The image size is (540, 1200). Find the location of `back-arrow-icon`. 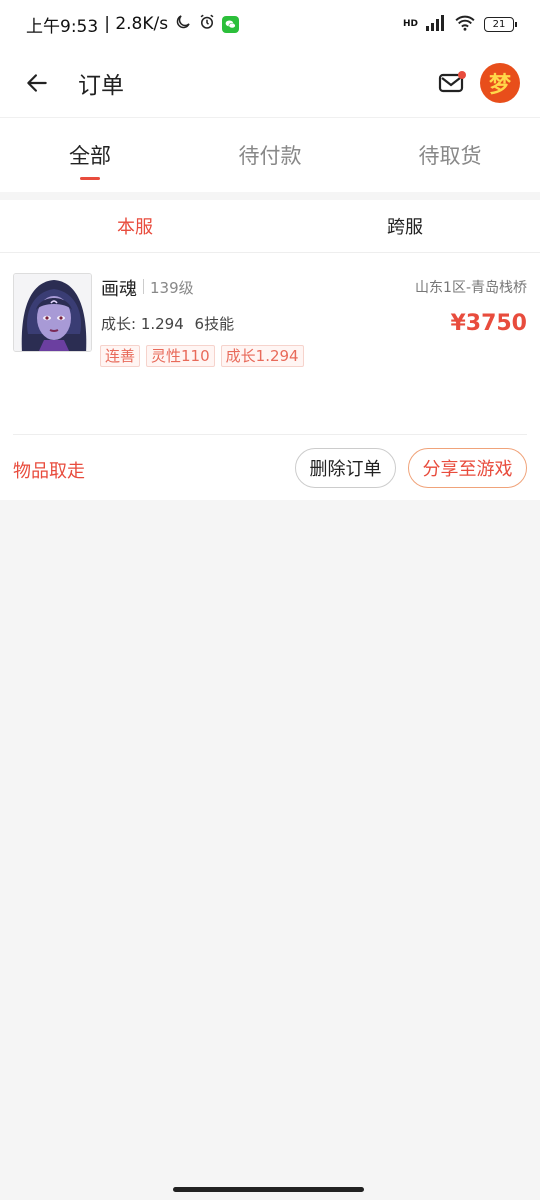

back-arrow-icon is located at coordinates (37, 82).